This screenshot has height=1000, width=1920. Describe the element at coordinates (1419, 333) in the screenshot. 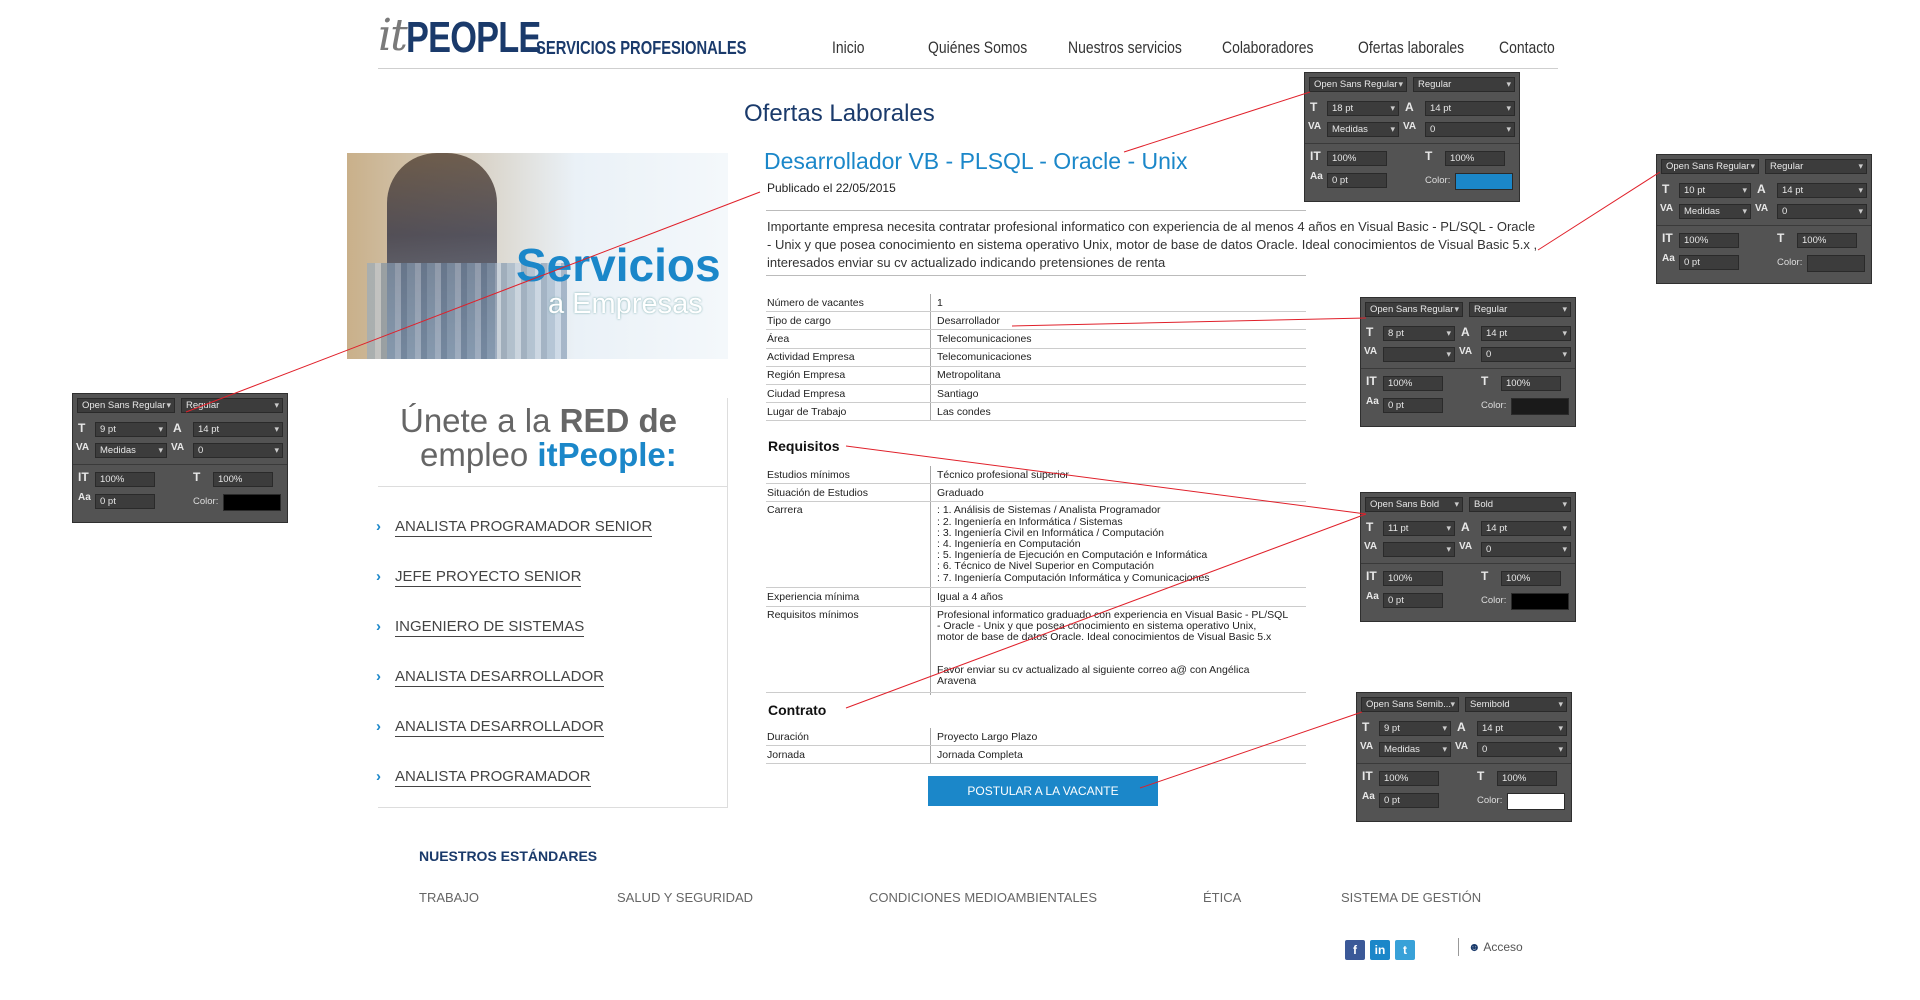

I see `font-size-field: 8 pt` at that location.